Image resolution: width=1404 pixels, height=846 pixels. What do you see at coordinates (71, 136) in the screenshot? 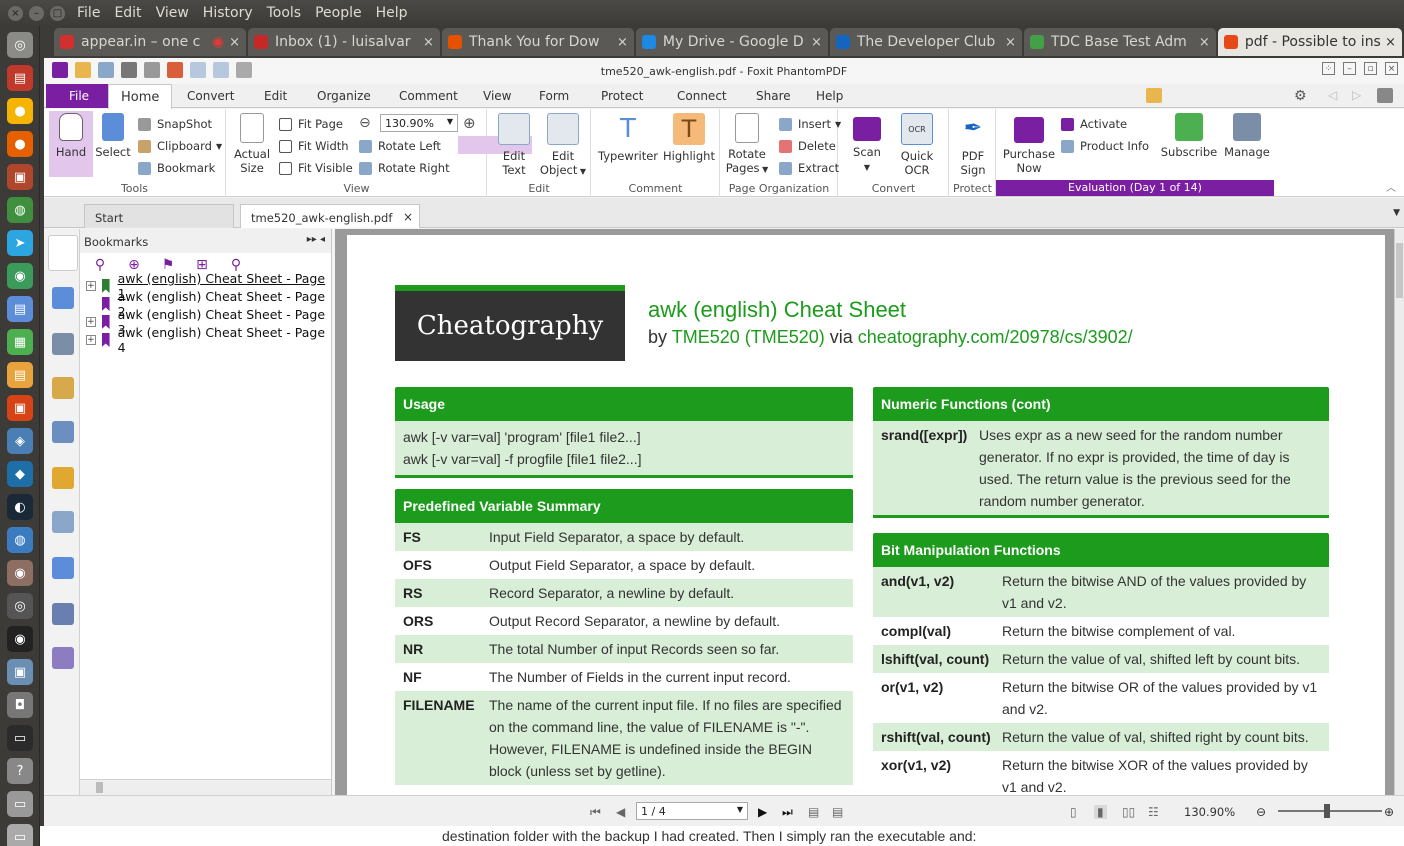
I see `hand-button: Hand` at bounding box center [71, 136].